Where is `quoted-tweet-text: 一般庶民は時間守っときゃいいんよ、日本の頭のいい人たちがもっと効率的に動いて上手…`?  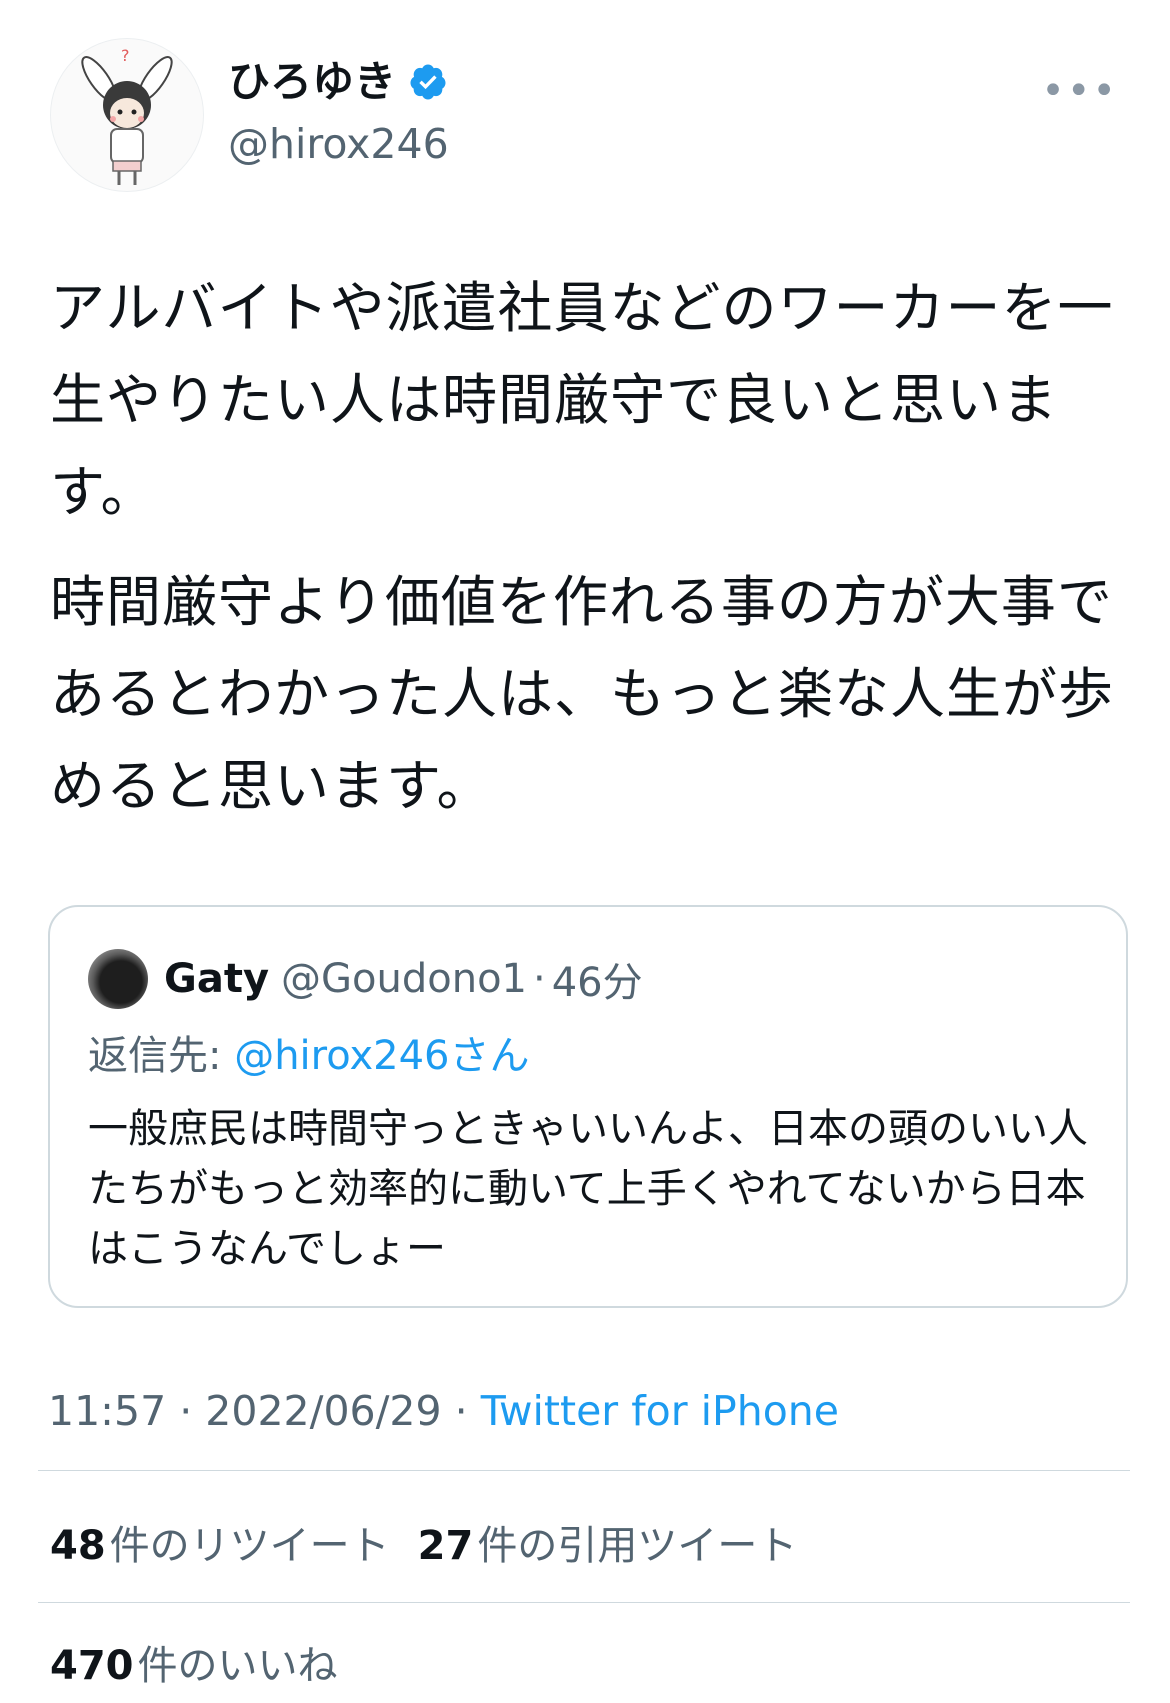 quoted-tweet-text: 一般庶民は時間守っときゃいいんよ、日本の頭のいい人たちがもっと効率的に動いて上手… is located at coordinates (588, 1189).